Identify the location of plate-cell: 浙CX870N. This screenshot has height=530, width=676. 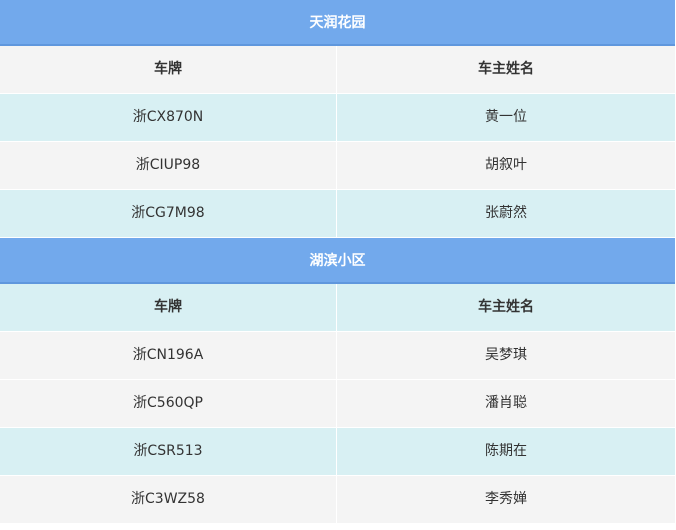
(168, 117).